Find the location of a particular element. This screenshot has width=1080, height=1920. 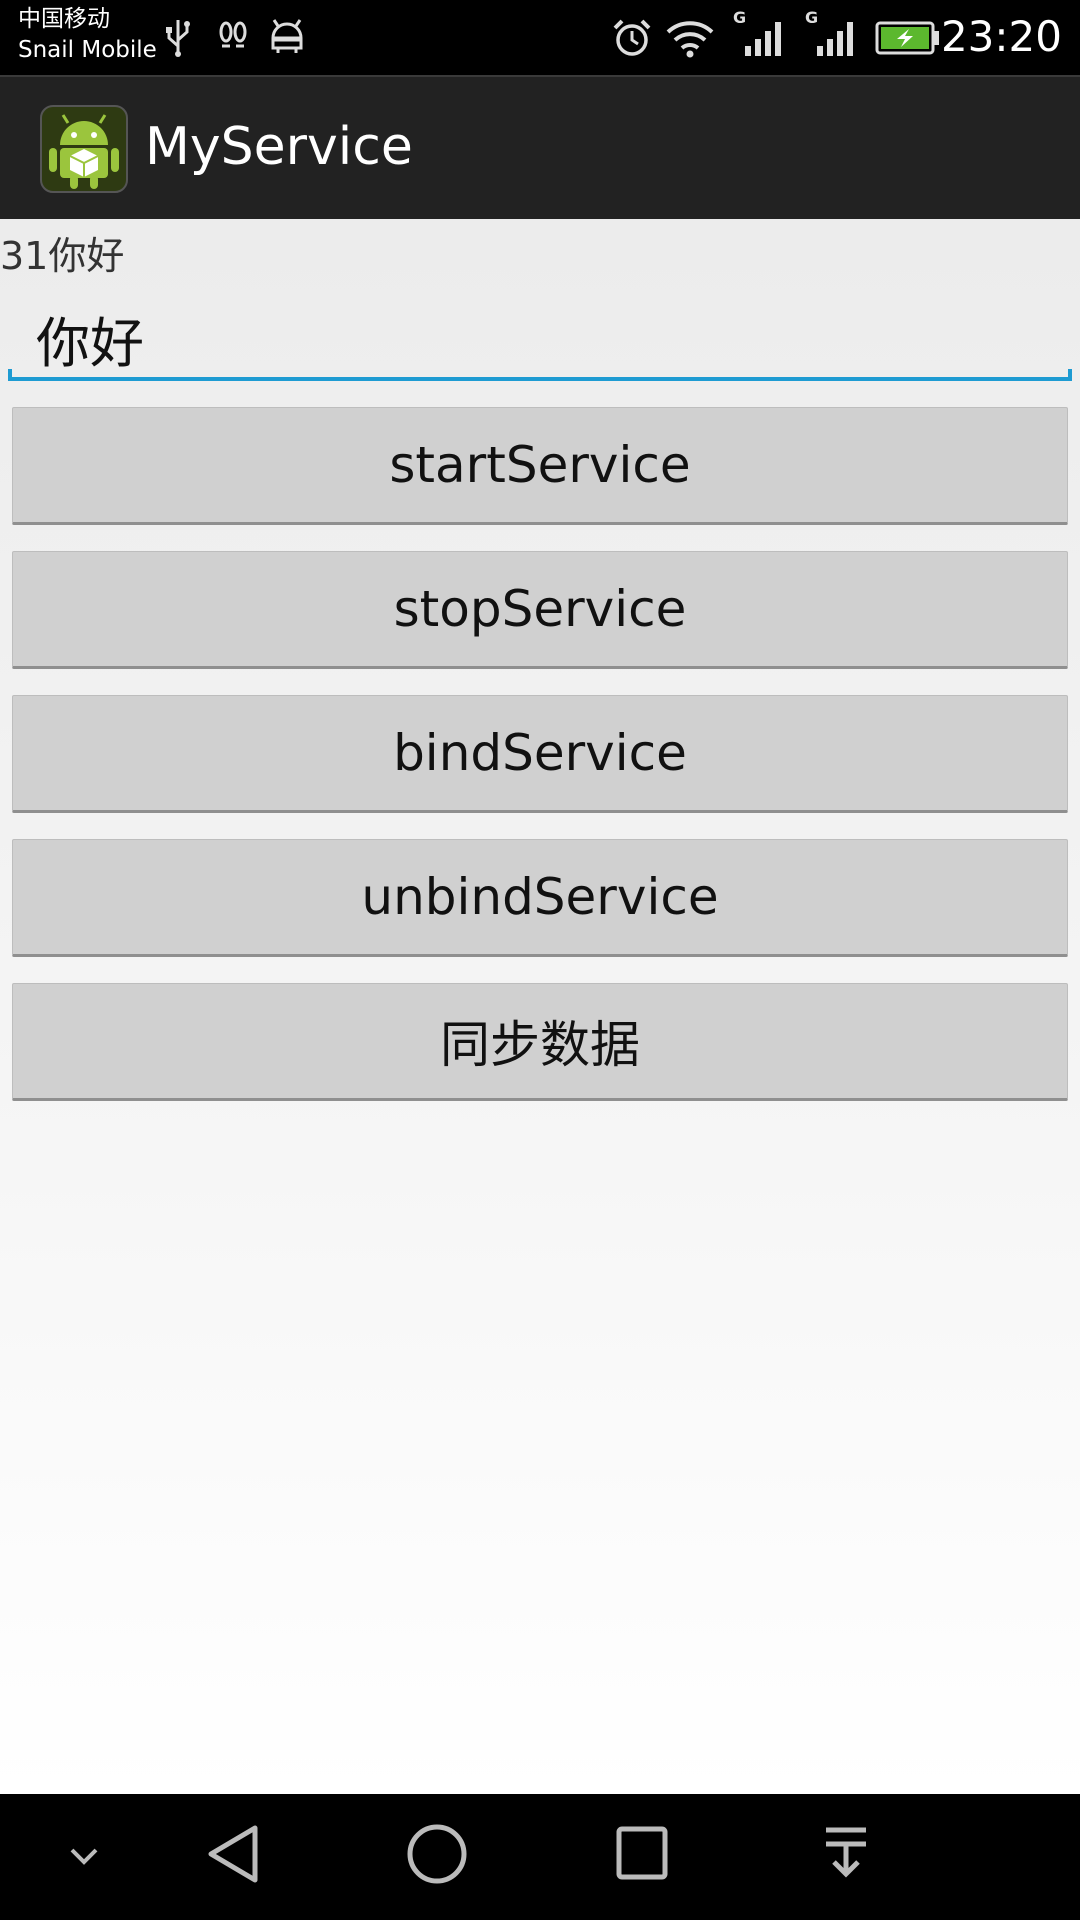

stop-service-button: stopService is located at coordinates (540, 610).